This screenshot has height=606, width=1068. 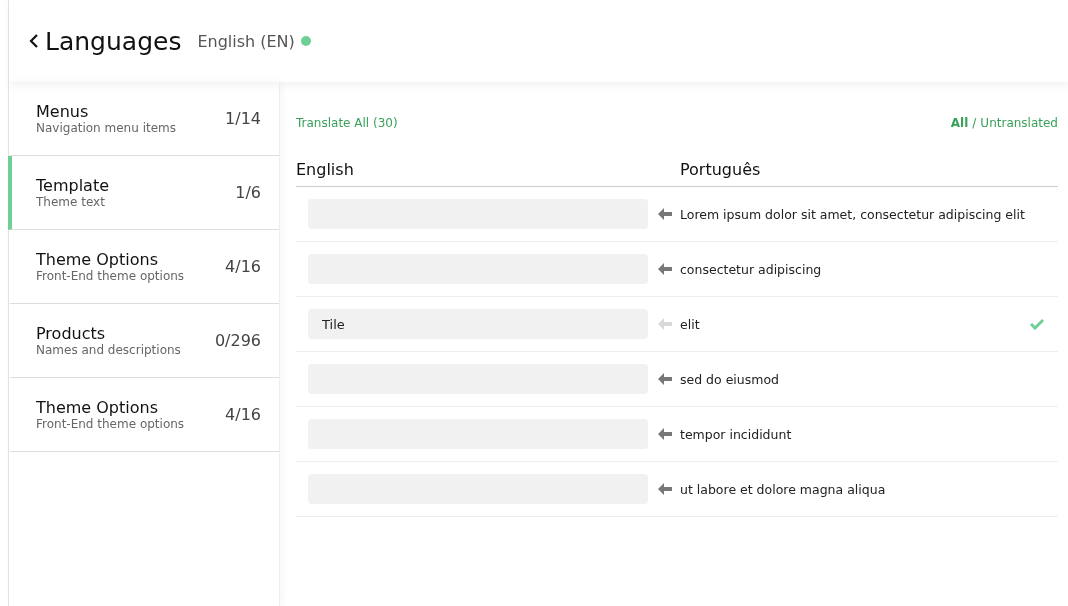 I want to click on source-text: ut labore et dolore magna aliqua, so click(x=783, y=489).